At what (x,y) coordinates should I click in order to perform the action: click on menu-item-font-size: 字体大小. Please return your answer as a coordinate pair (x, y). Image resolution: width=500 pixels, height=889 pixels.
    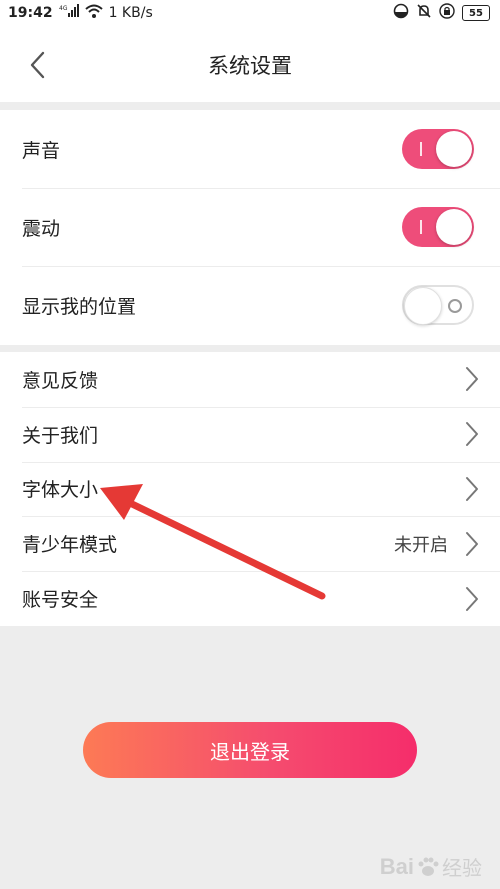
    Looking at the image, I should click on (250, 489).